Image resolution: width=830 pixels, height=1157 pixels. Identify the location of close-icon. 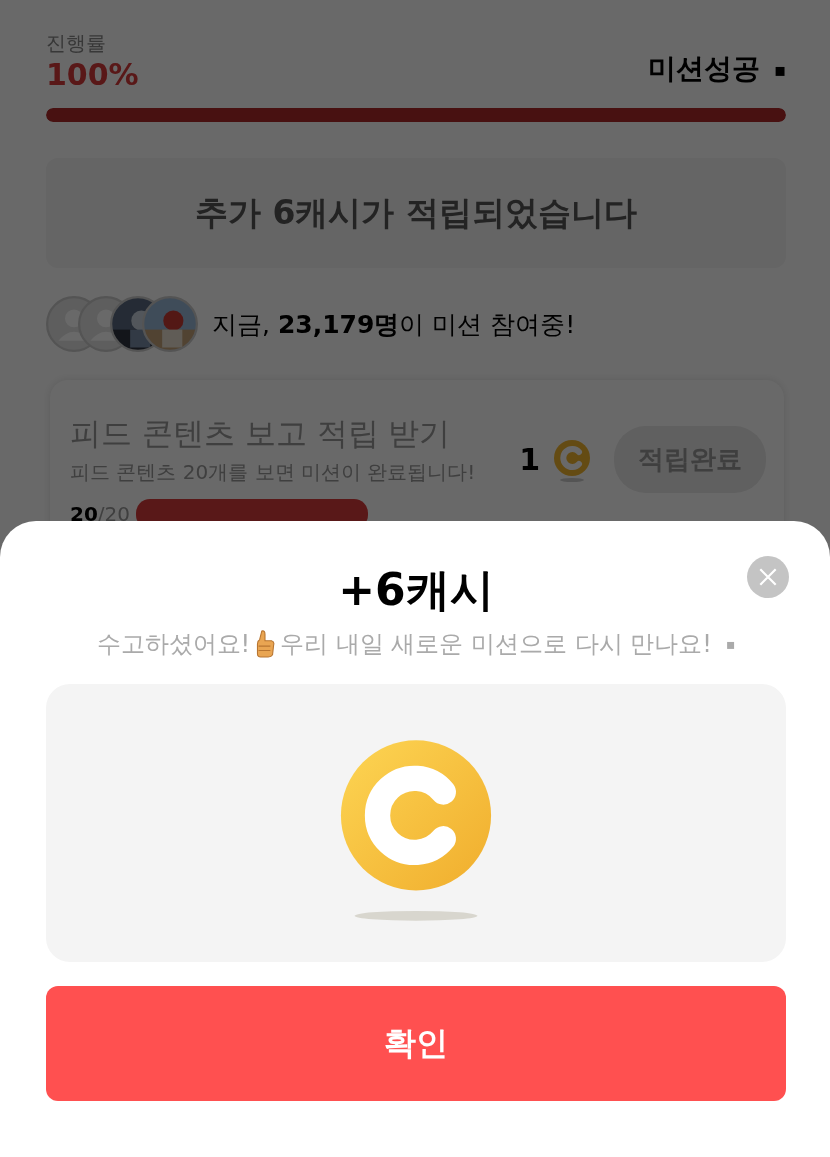
(768, 577).